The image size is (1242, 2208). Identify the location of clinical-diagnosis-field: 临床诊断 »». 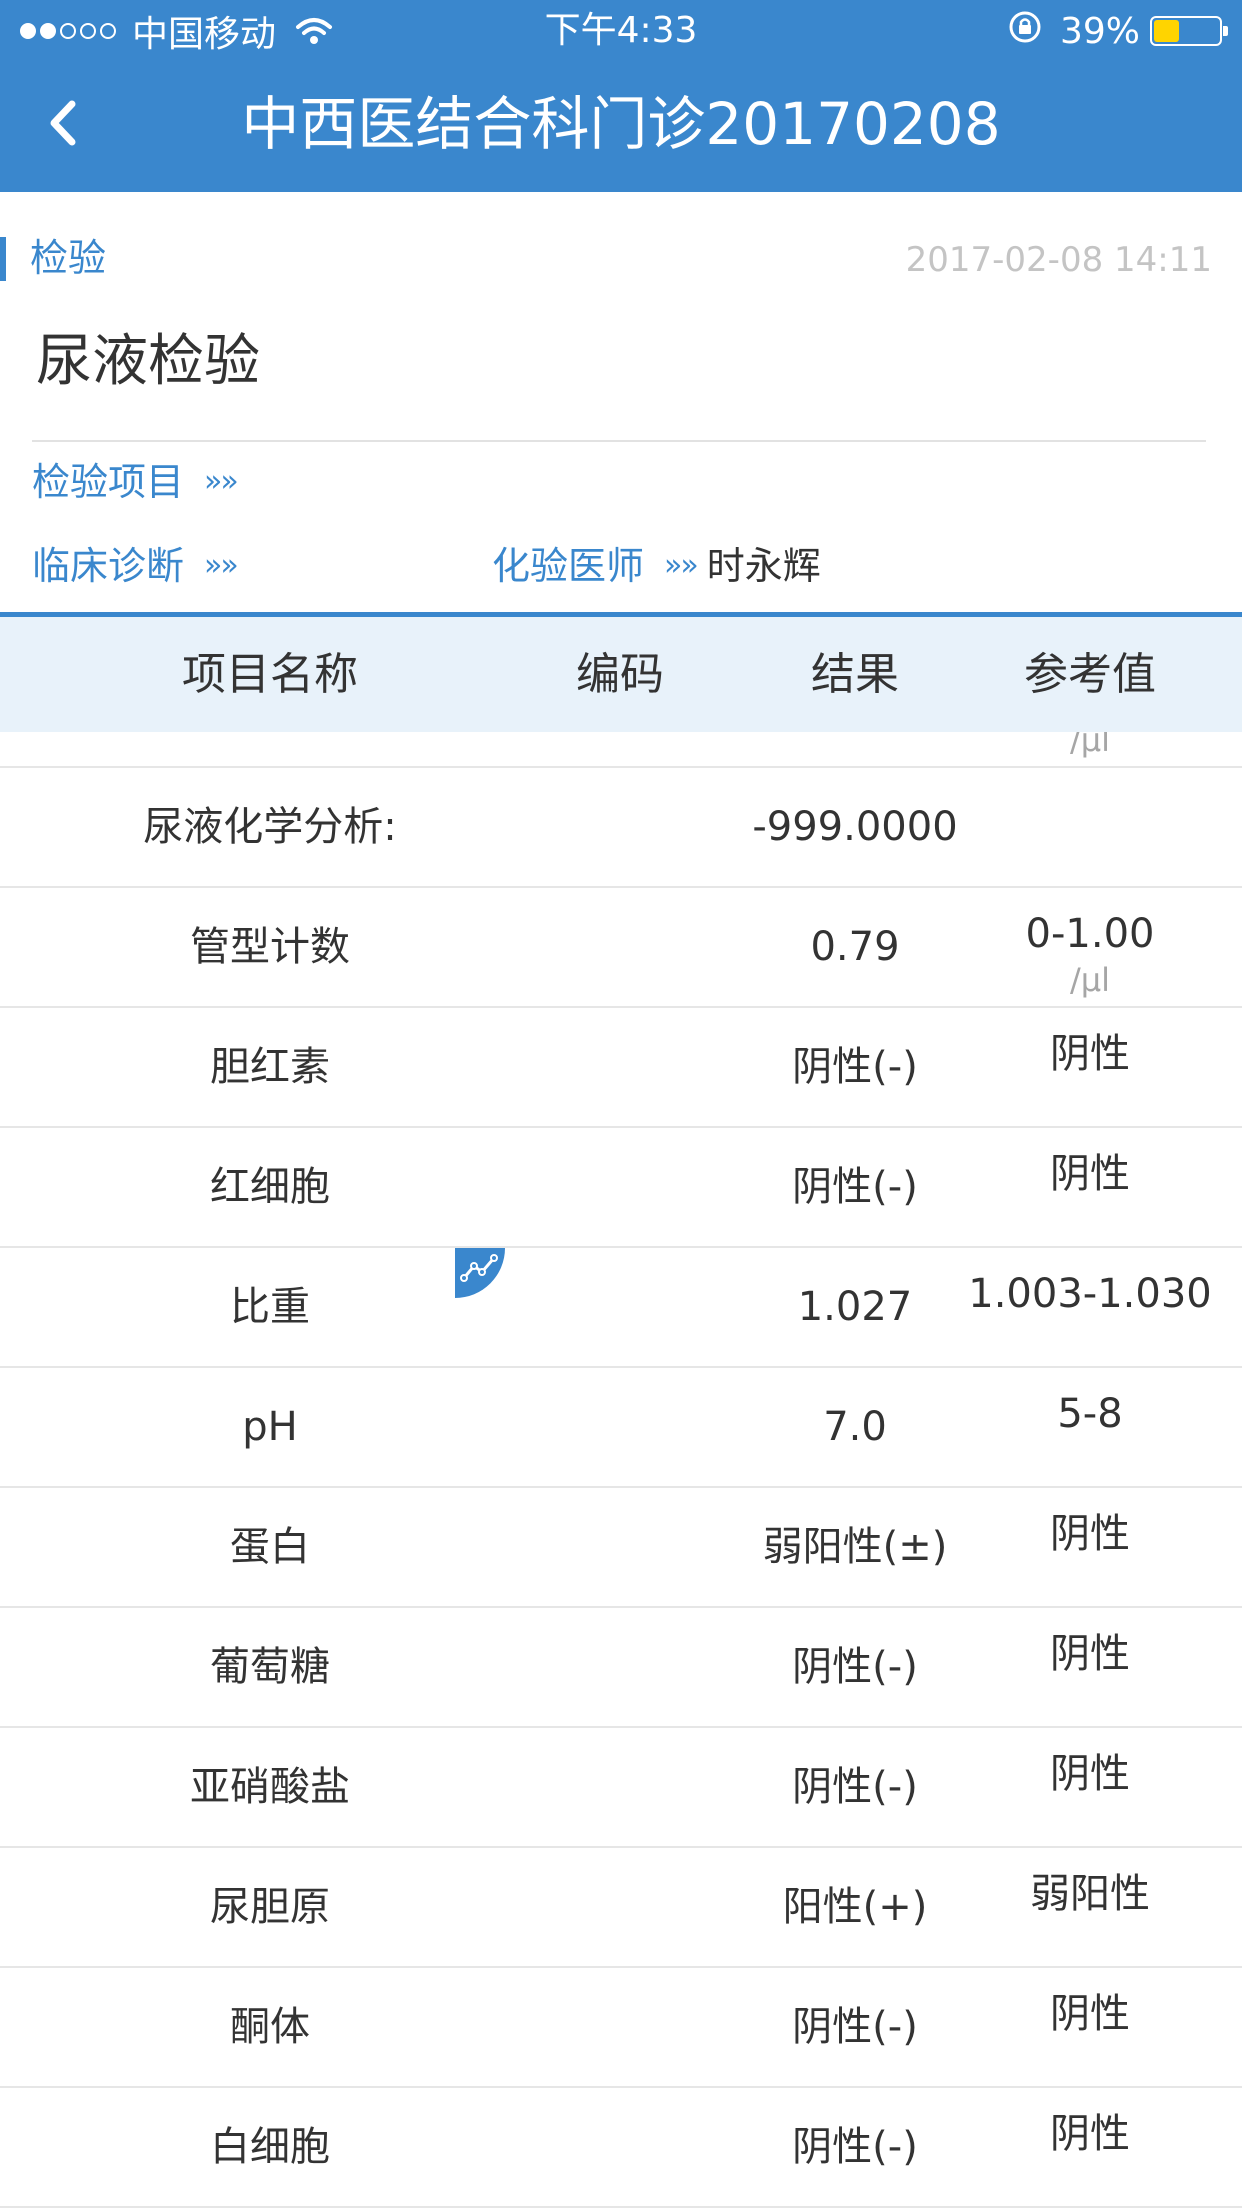
(135, 566).